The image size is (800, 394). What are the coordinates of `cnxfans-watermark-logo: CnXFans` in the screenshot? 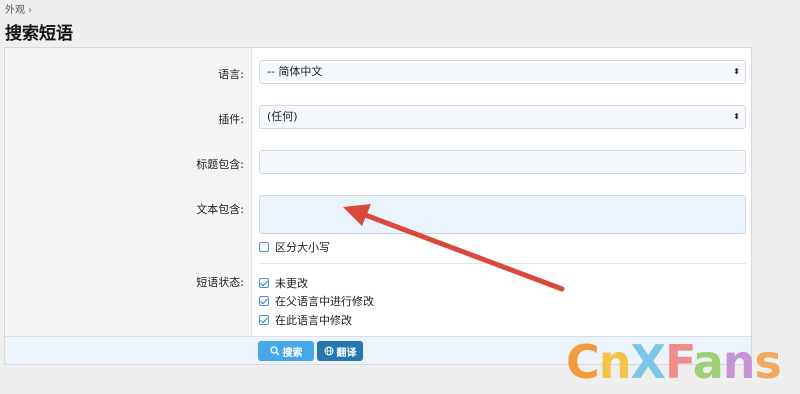 It's located at (674, 362).